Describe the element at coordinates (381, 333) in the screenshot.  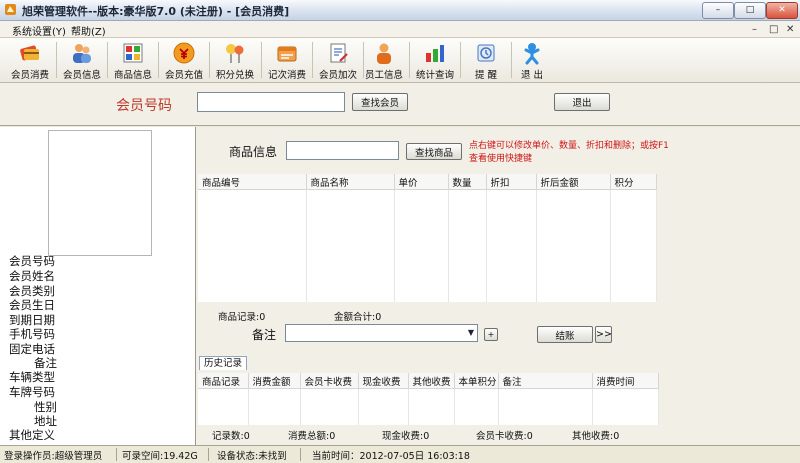
I see `remark-select: ▼` at that location.